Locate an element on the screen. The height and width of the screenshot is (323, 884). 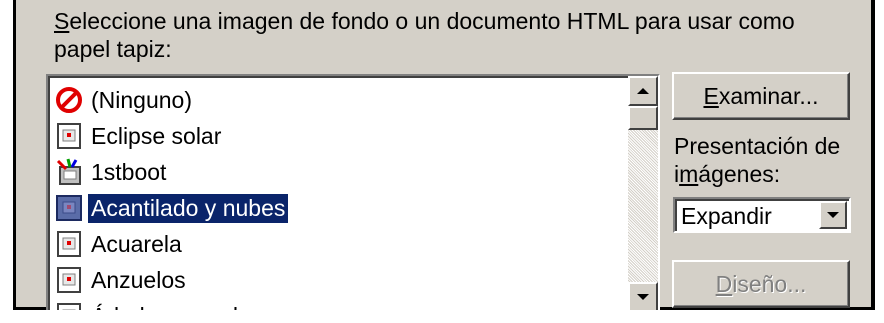
list-item-label: Eclipse solar is located at coordinates (156, 135).